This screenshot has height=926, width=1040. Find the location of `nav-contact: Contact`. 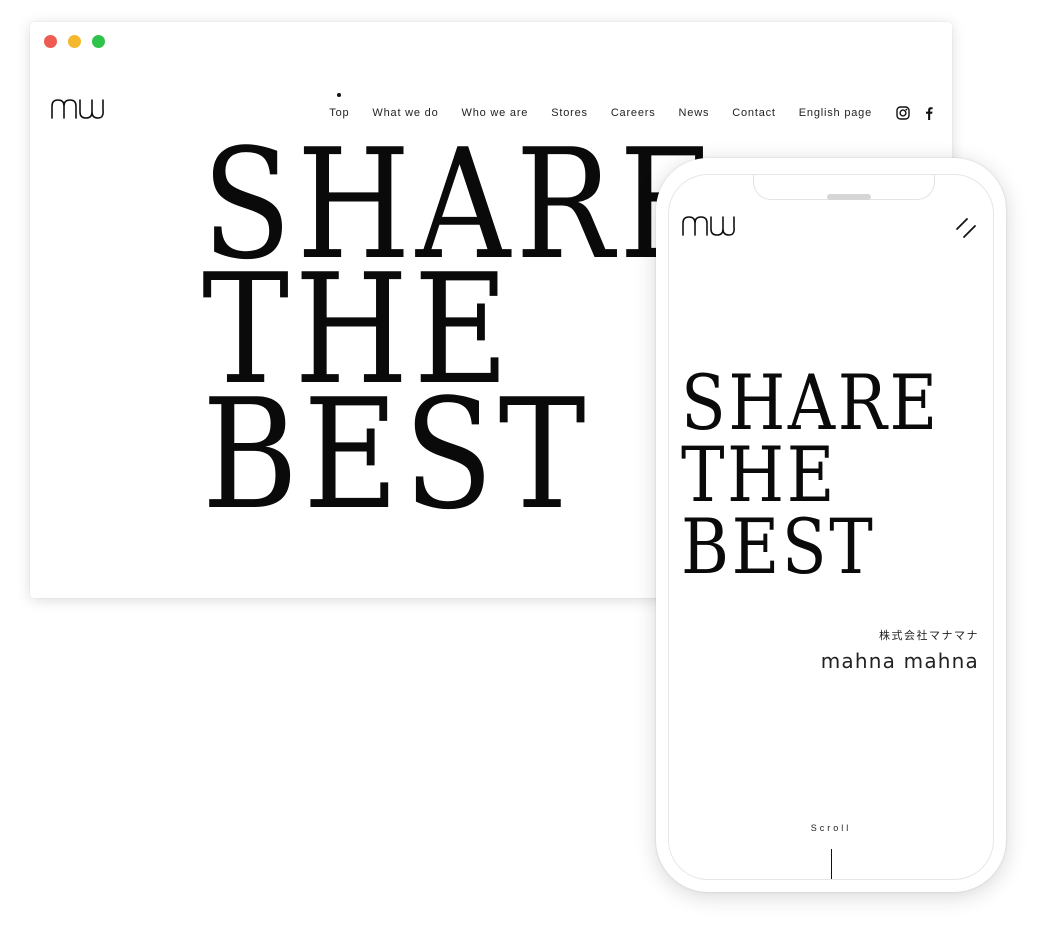

nav-contact: Contact is located at coordinates (754, 113).